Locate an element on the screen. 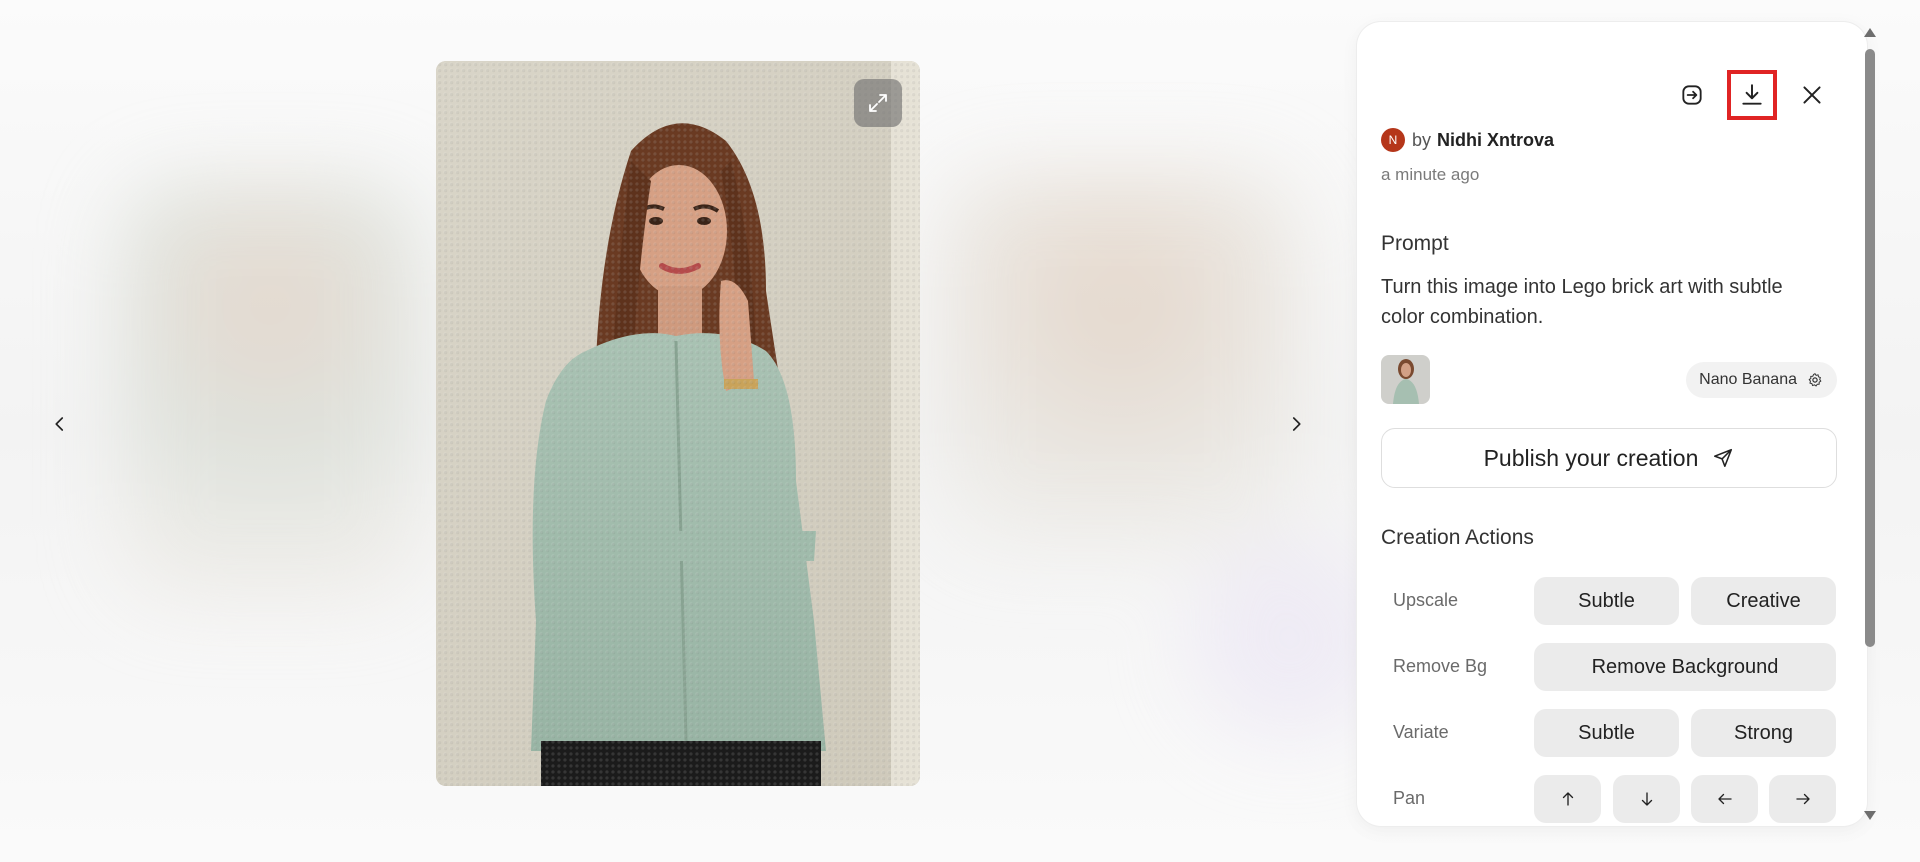  publish-label: Publish your creation is located at coordinates (1591, 457).